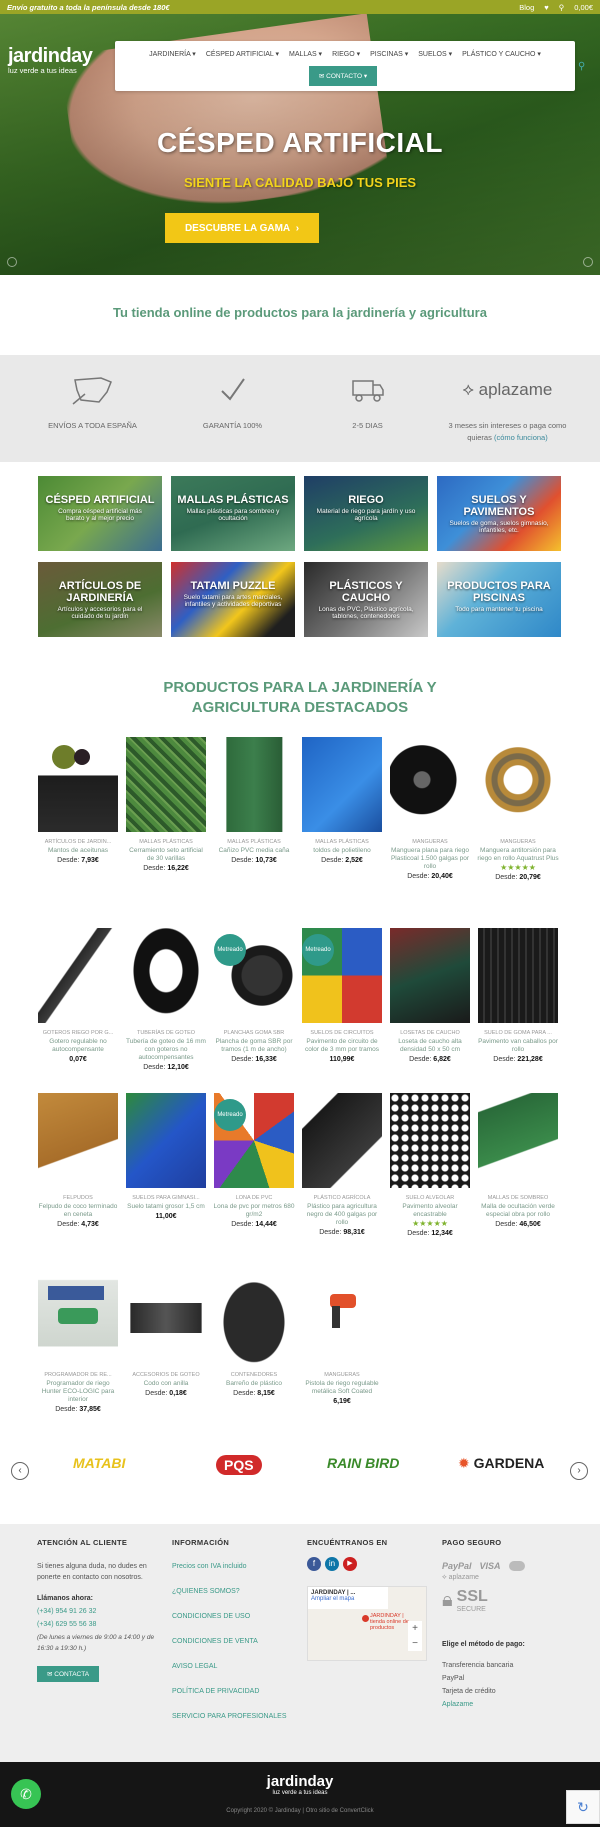  I want to click on brand-carousel: ‹ MATABI PQS RAIN BIRD ✹ GARDENA ›, so click(300, 1470).